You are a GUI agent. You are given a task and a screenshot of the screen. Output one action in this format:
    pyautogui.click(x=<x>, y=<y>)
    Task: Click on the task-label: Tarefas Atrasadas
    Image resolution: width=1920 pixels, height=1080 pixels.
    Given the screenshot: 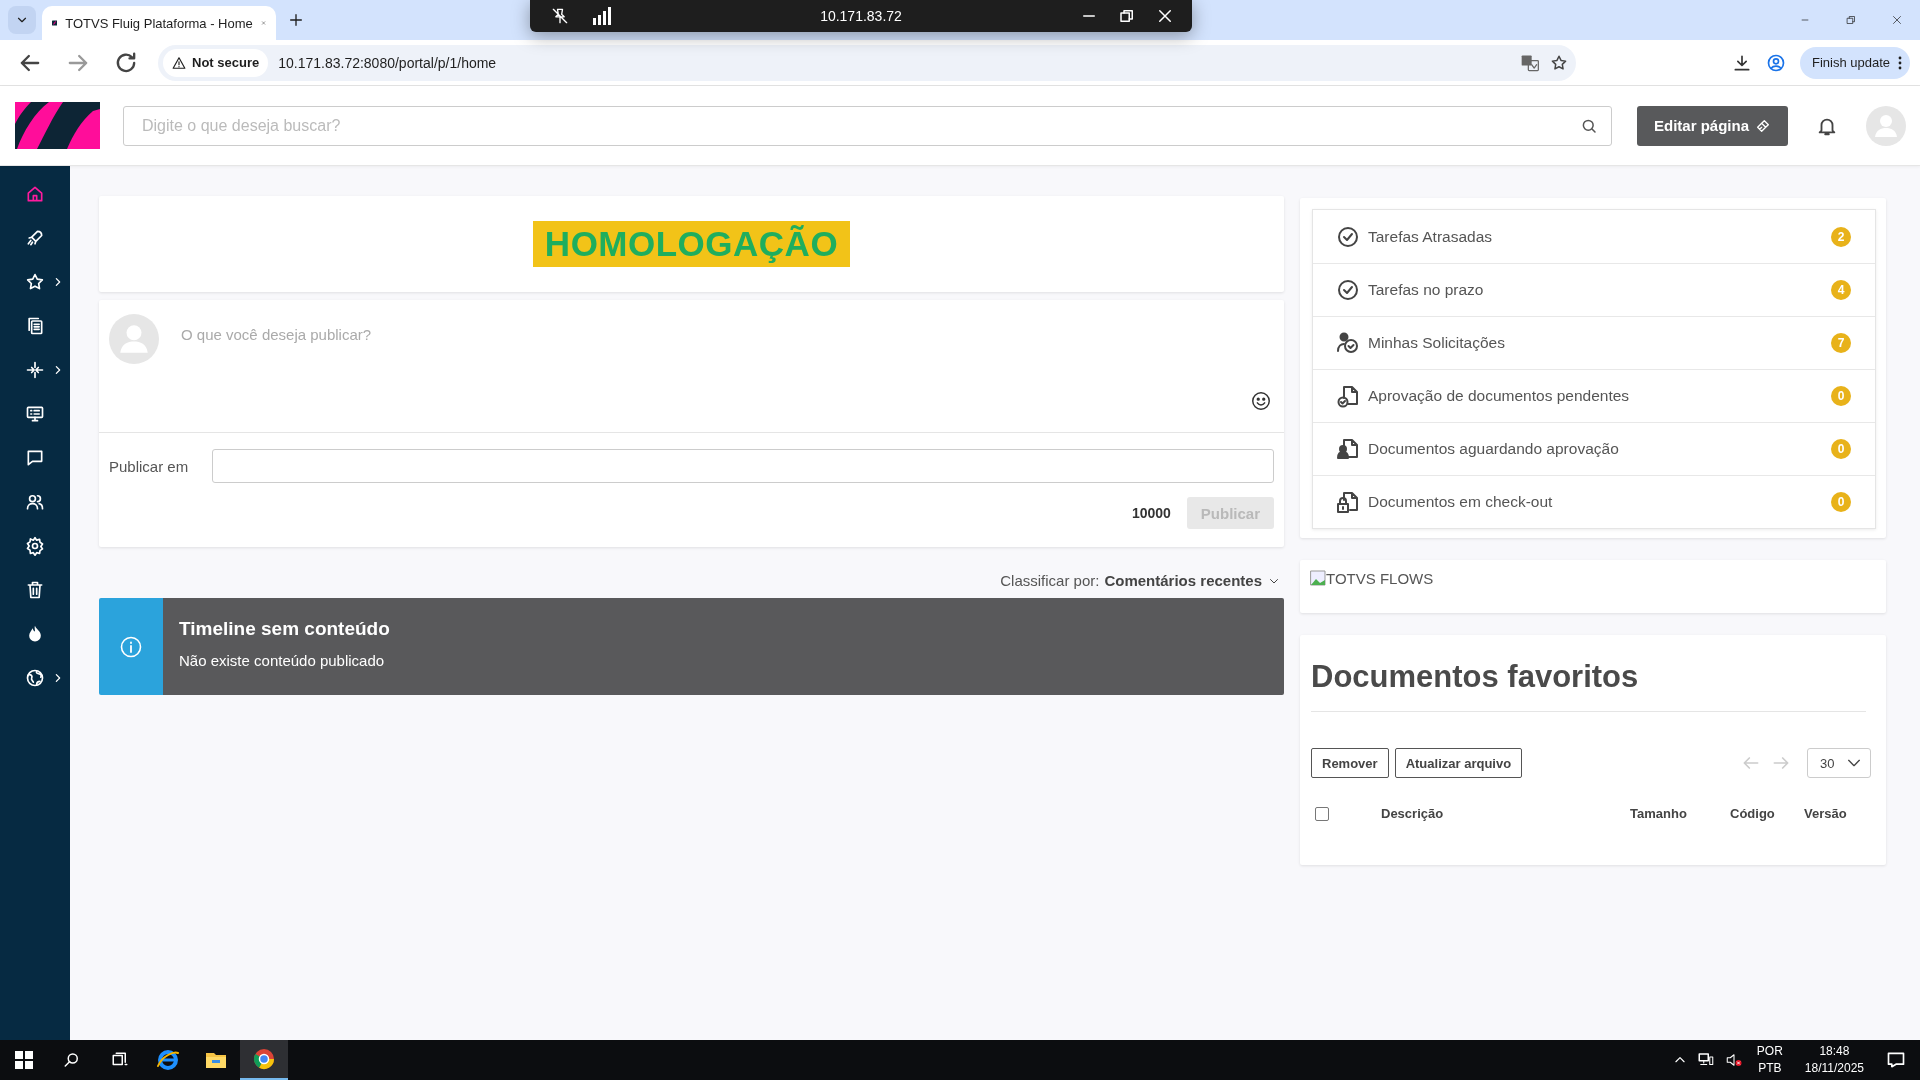 What is the action you would take?
    pyautogui.click(x=1431, y=236)
    